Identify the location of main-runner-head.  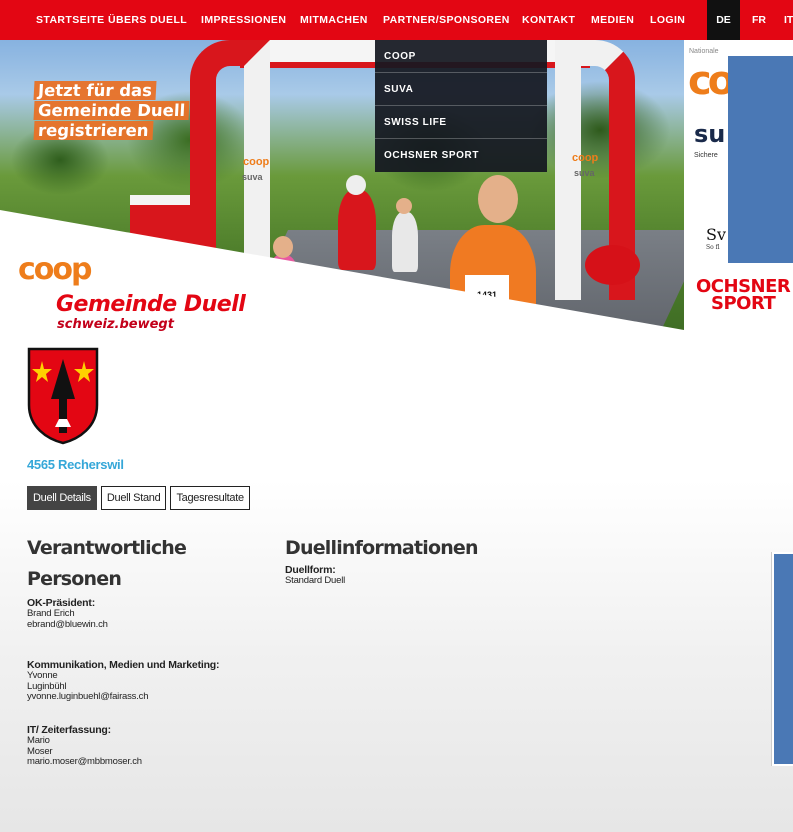
(498, 199).